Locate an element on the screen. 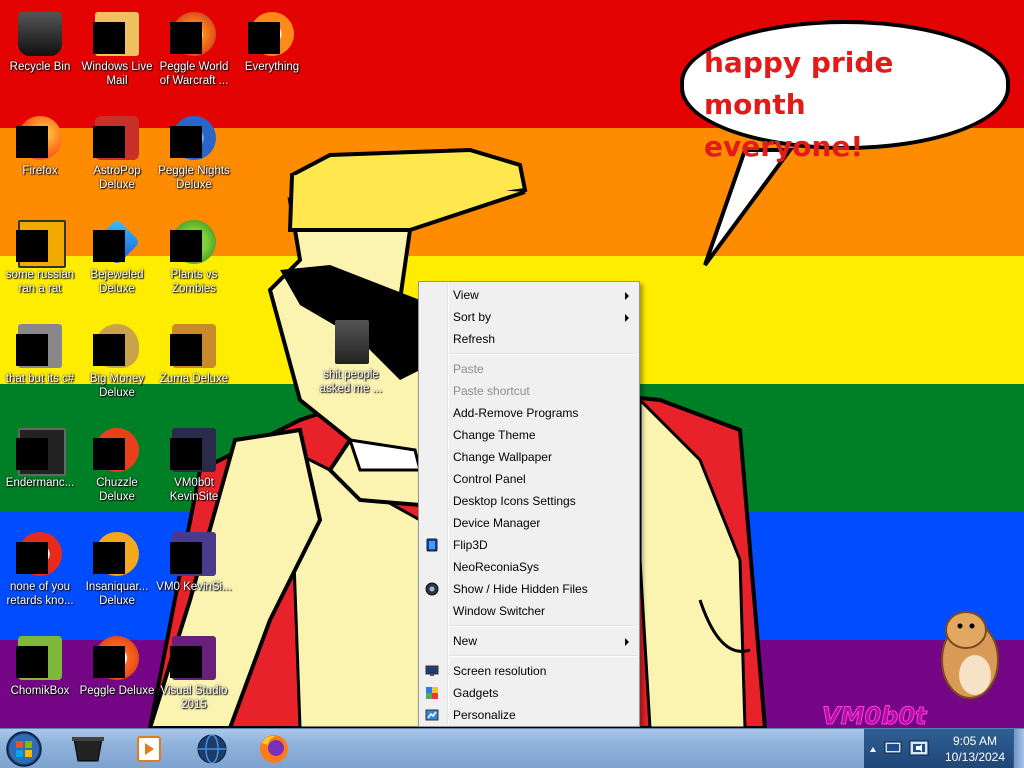 Image resolution: width=1024 pixels, height=768 pixels. menu-item-label: View is located at coordinates (466, 295).